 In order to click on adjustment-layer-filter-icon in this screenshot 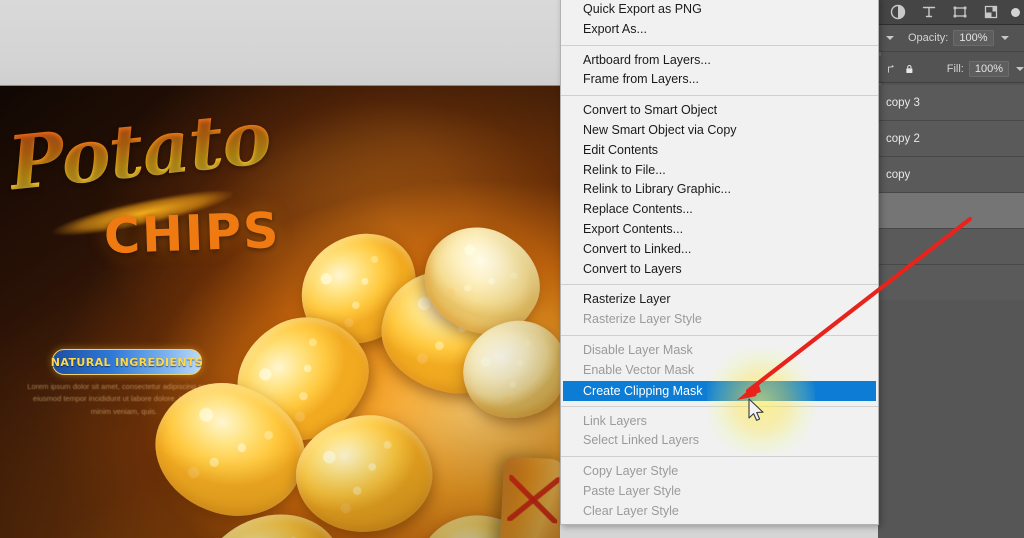, I will do `click(898, 12)`.